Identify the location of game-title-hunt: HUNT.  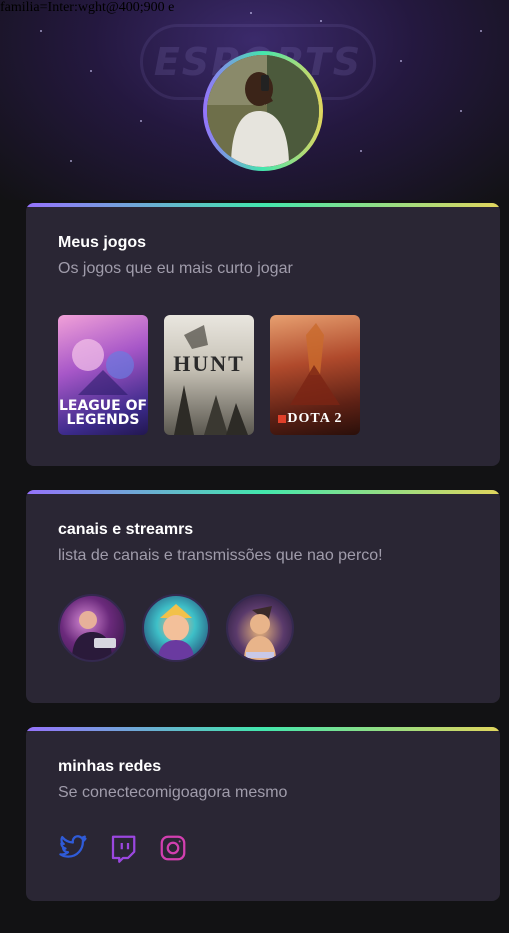
(209, 363).